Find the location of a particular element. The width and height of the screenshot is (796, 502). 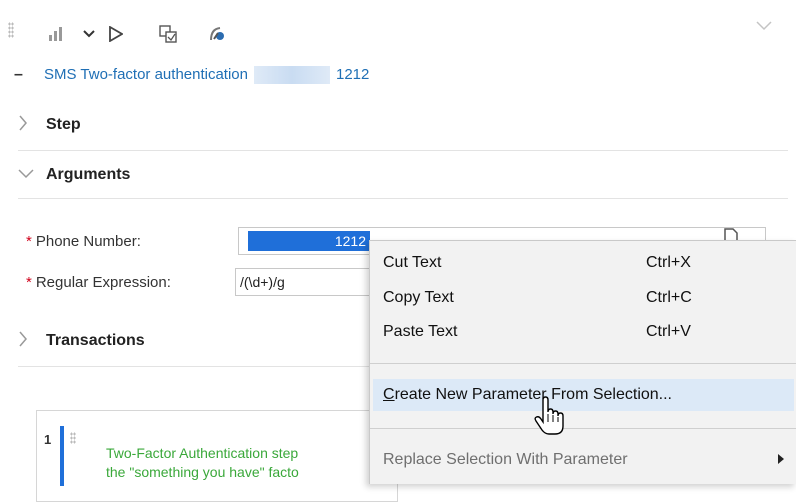

menu-item-copy: Copy Text Ctrl+C is located at coordinates (583, 298).